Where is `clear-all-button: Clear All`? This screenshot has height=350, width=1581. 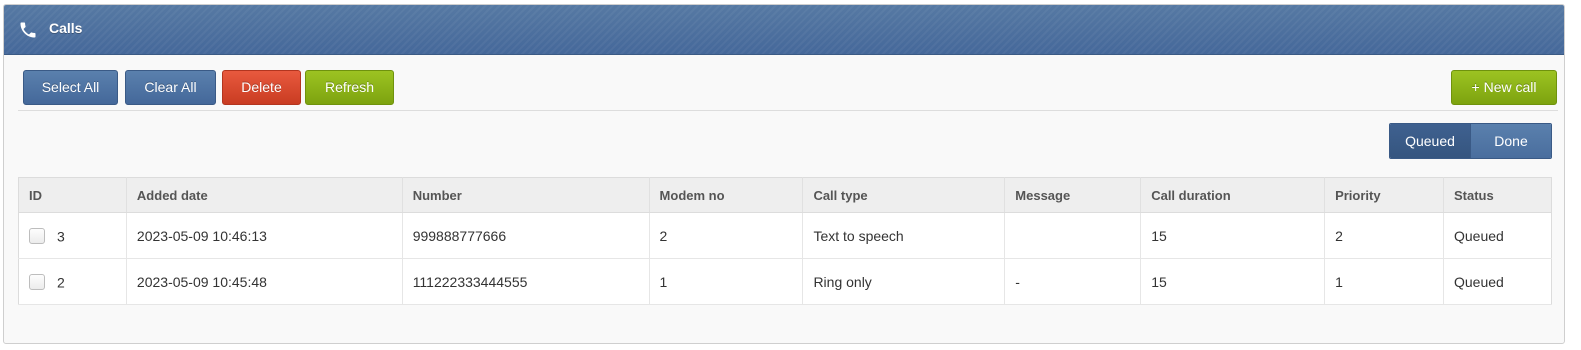
clear-all-button: Clear All is located at coordinates (170, 87).